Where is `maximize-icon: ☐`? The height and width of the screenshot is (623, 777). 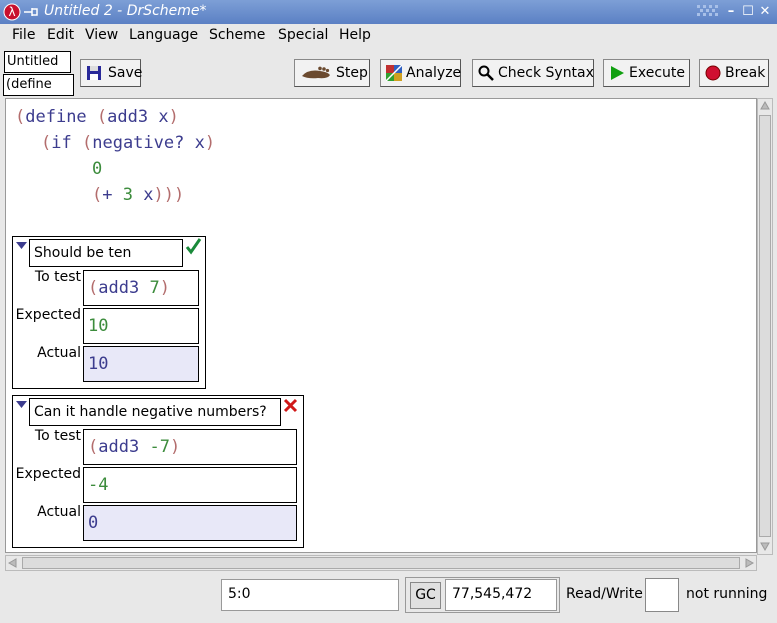 maximize-icon: ☐ is located at coordinates (748, 12).